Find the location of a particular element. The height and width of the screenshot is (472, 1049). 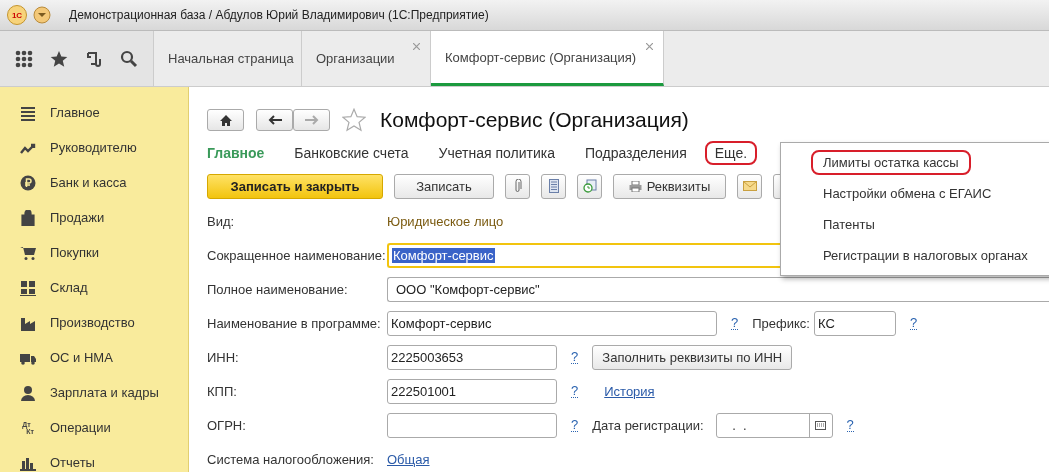

field-label: КПП: is located at coordinates (222, 391).